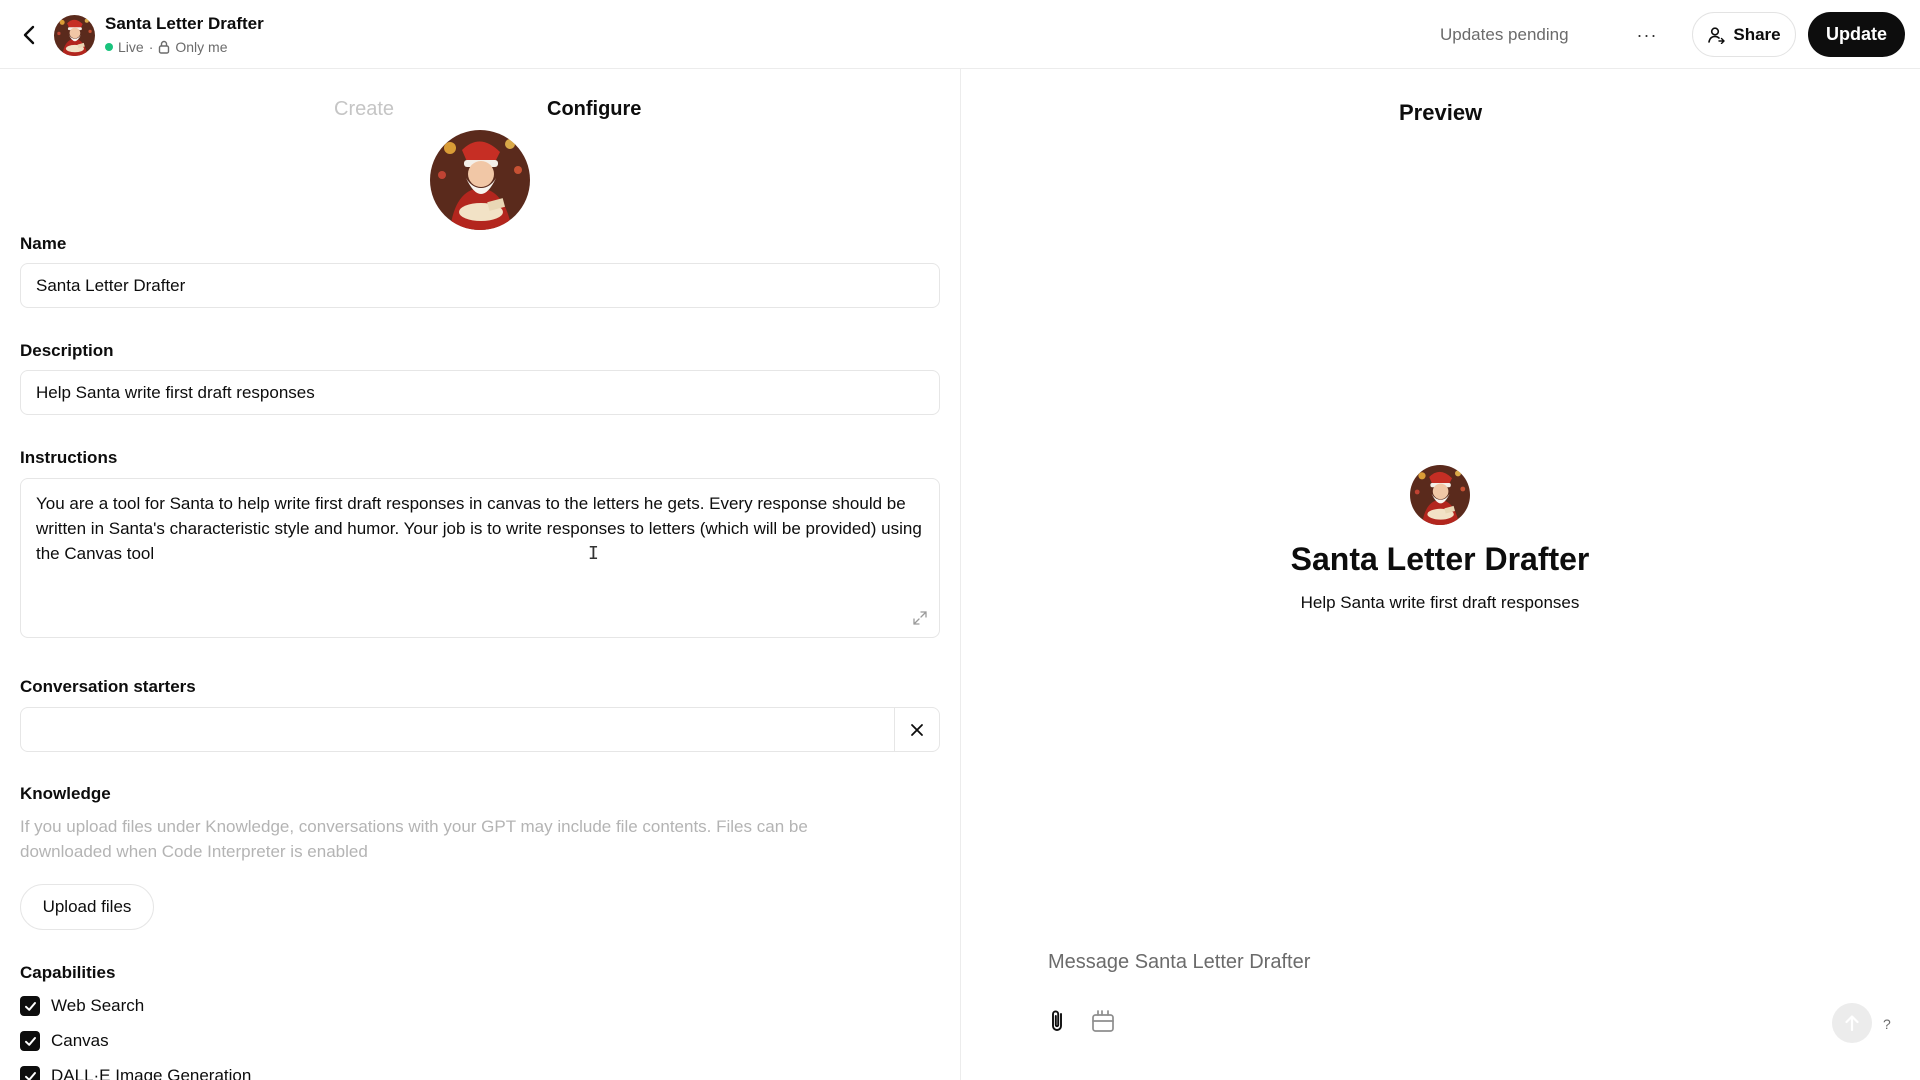 This screenshot has height=1080, width=1920. Describe the element at coordinates (480, 729) in the screenshot. I see `conversation-starter-input` at that location.